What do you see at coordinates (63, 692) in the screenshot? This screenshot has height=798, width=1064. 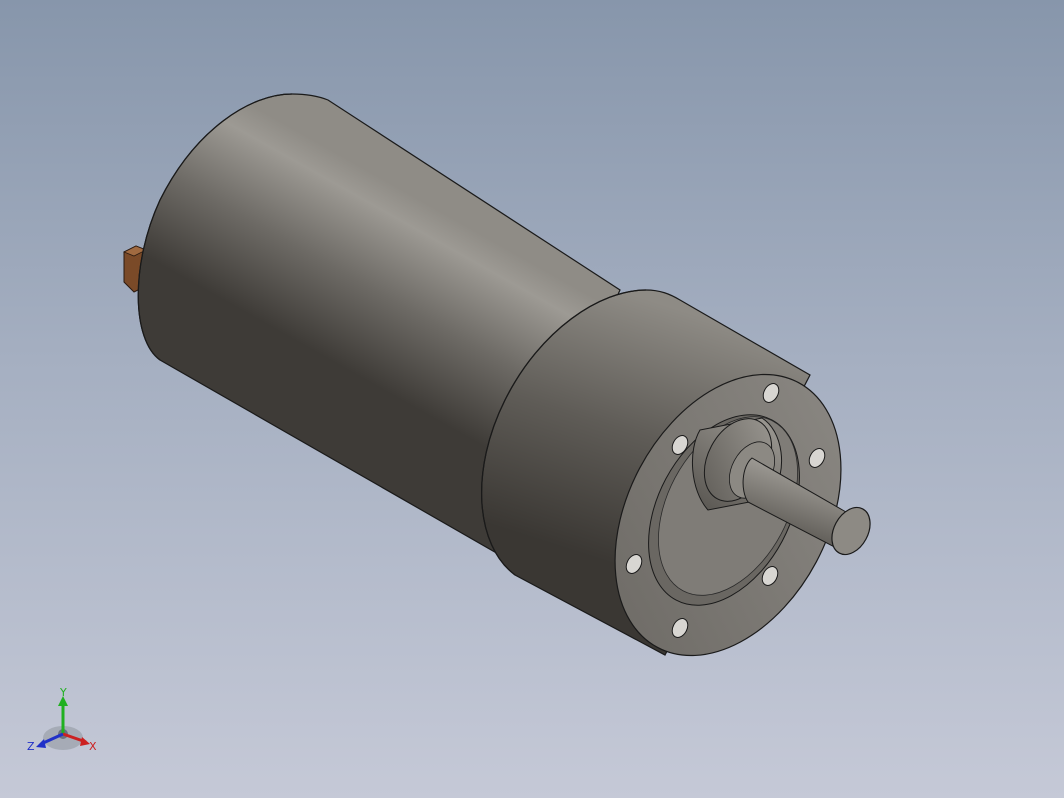 I see `y-axis-label: Y` at bounding box center [63, 692].